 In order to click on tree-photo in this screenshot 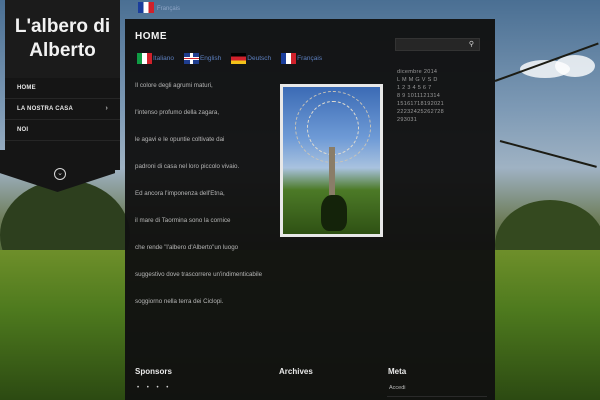, I will do `click(331, 160)`.